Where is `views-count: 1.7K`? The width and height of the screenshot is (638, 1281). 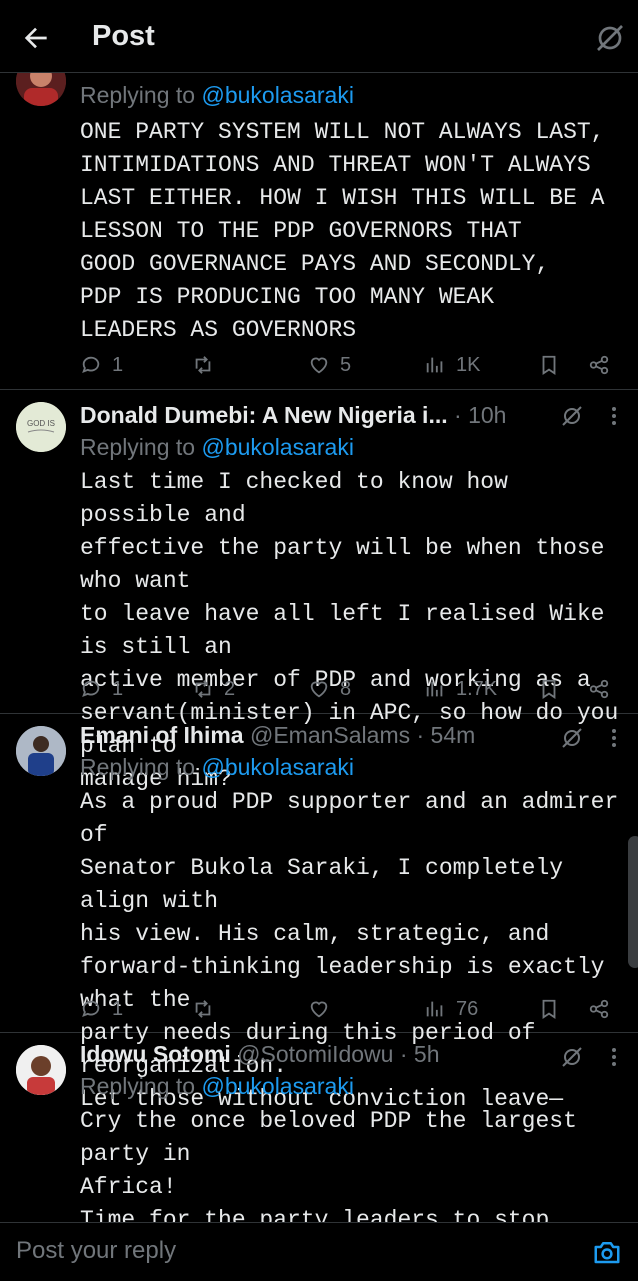 views-count: 1.7K is located at coordinates (477, 688).